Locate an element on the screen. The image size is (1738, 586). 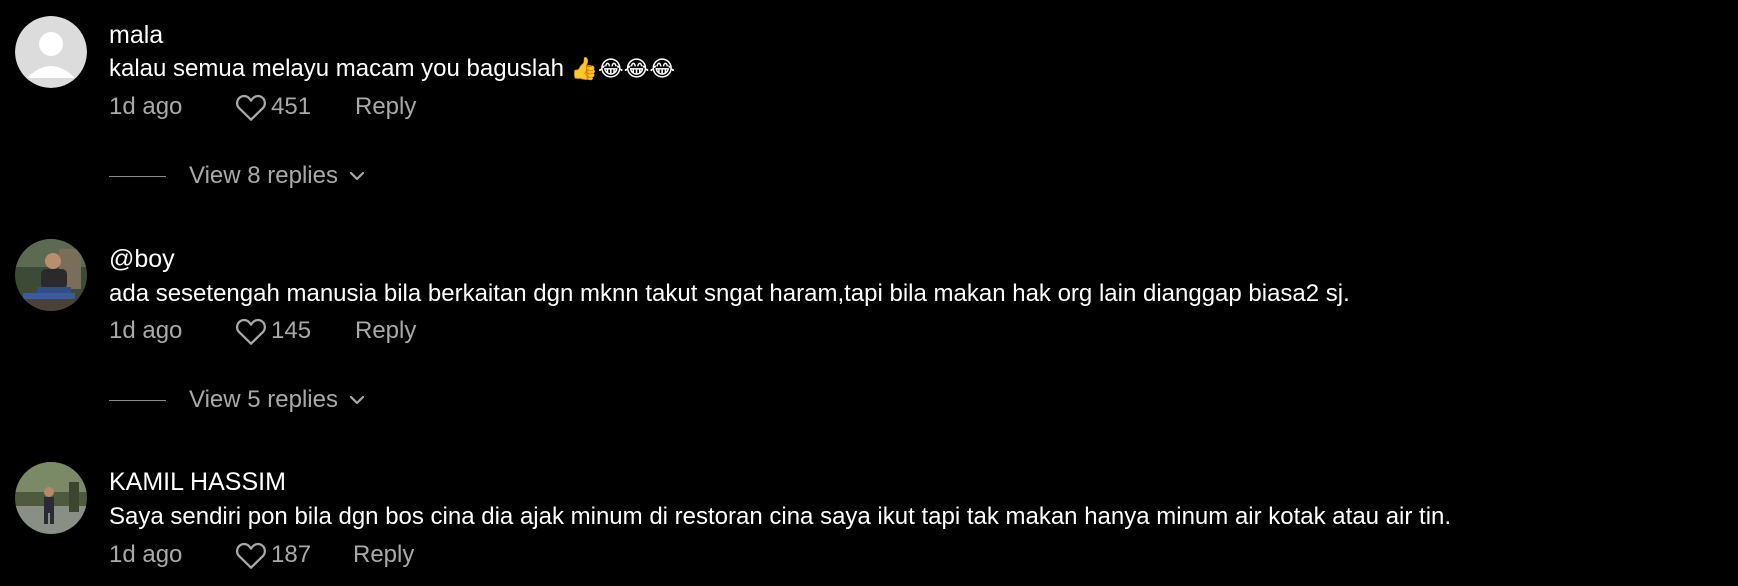
like-count: 145 is located at coordinates (291, 330).